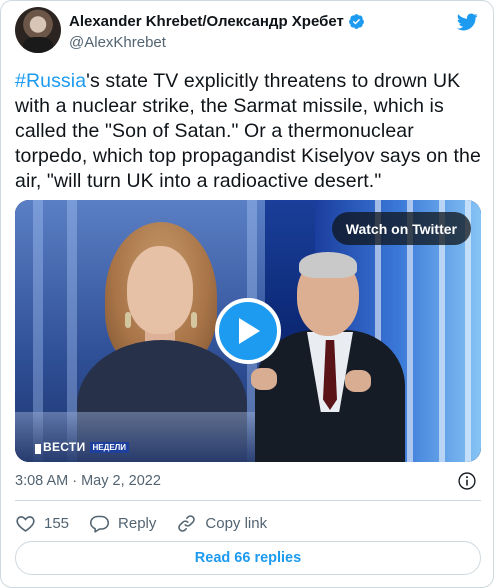 The width and height of the screenshot is (494, 588). Describe the element at coordinates (99, 524) in the screenshot. I see `reply-icon` at that location.